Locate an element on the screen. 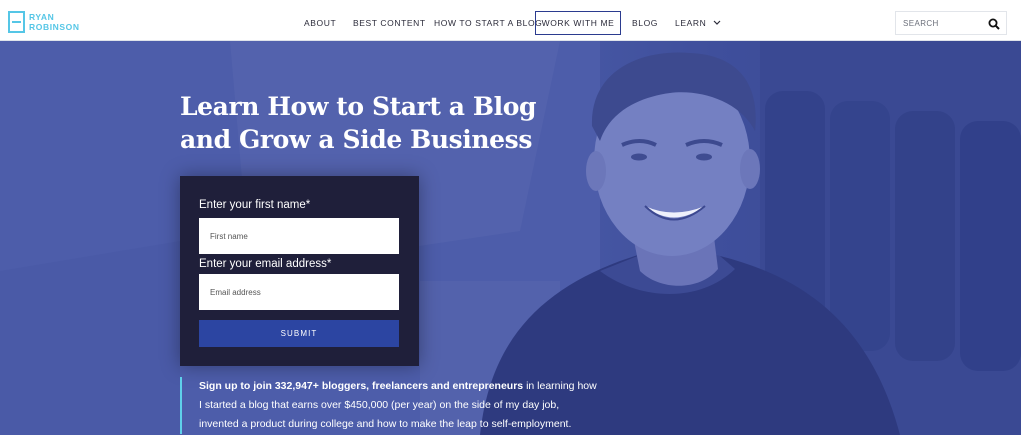 This screenshot has height=435, width=1021. search-icon is located at coordinates (994, 24).